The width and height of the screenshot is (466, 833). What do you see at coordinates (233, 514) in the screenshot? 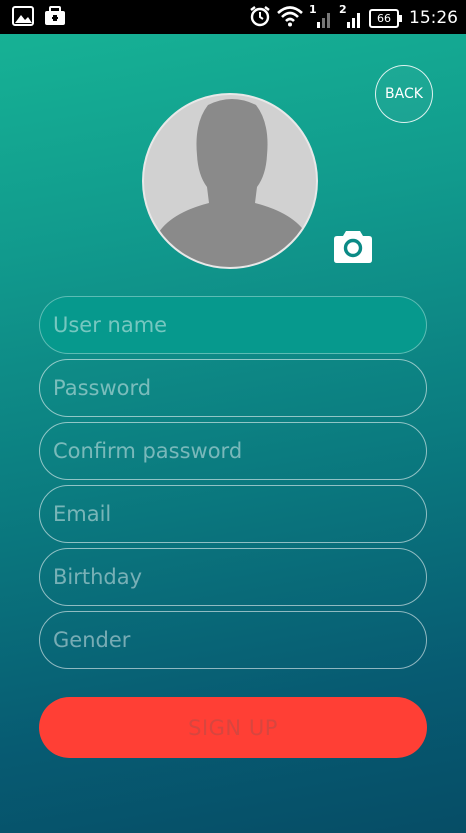
I see `email-field: Email` at bounding box center [233, 514].